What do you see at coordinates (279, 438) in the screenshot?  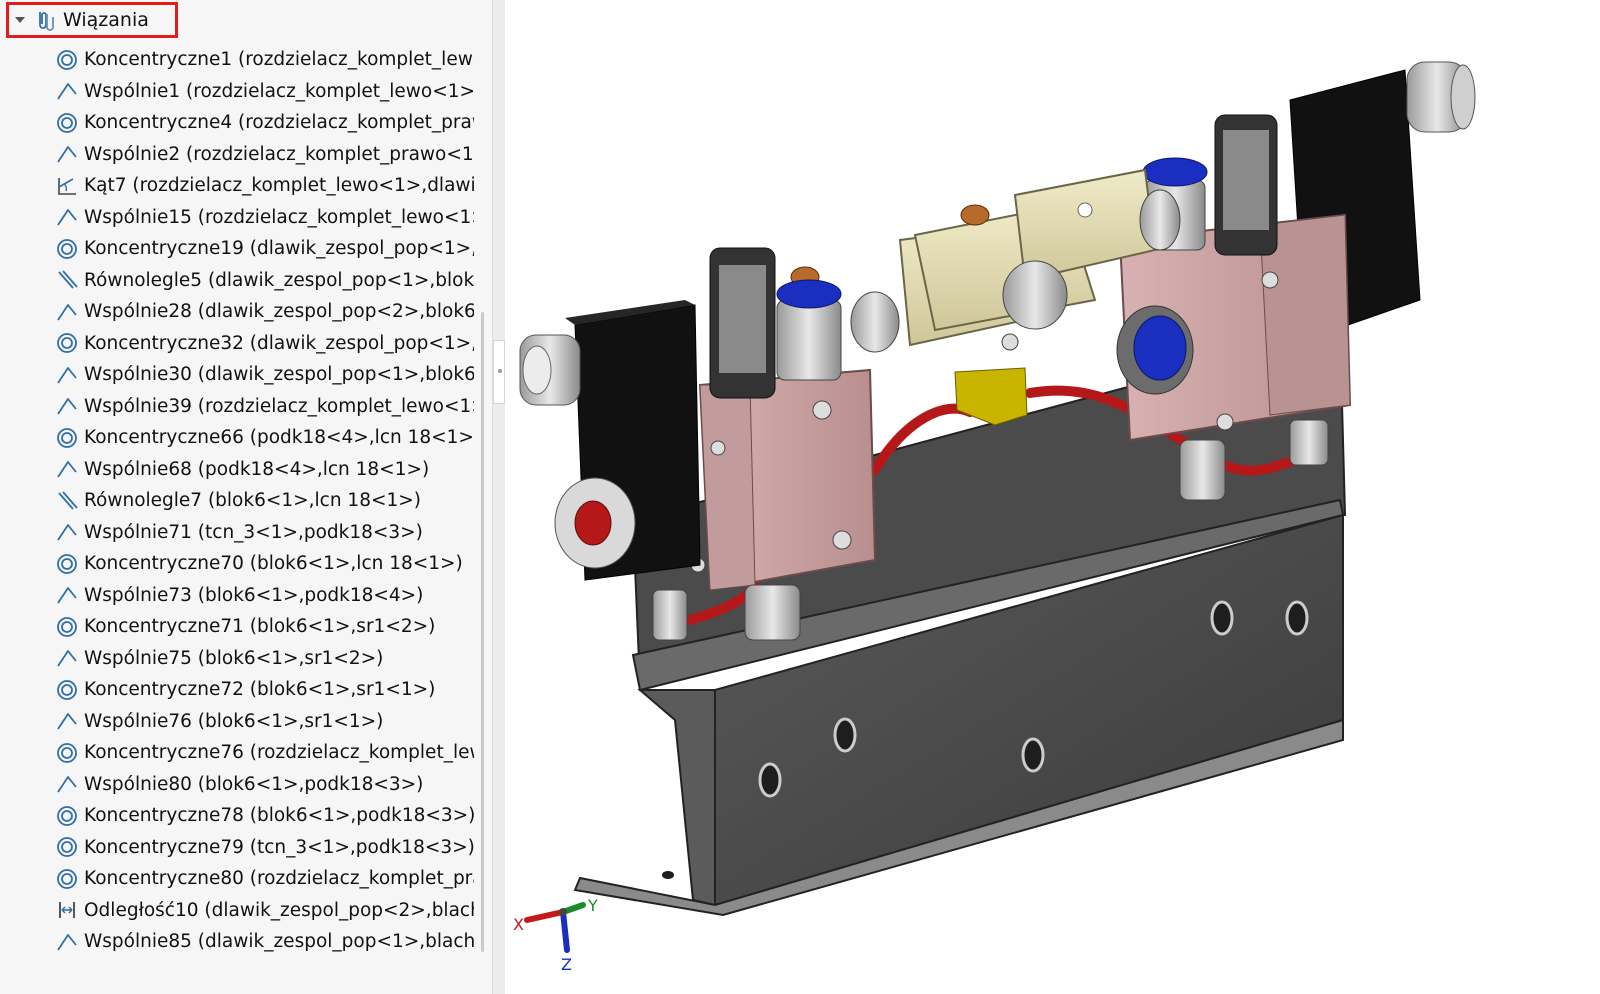 I see `mate-item-label: Koncentryczne66 (podk18<4>,lcn 18<1>)` at bounding box center [279, 438].